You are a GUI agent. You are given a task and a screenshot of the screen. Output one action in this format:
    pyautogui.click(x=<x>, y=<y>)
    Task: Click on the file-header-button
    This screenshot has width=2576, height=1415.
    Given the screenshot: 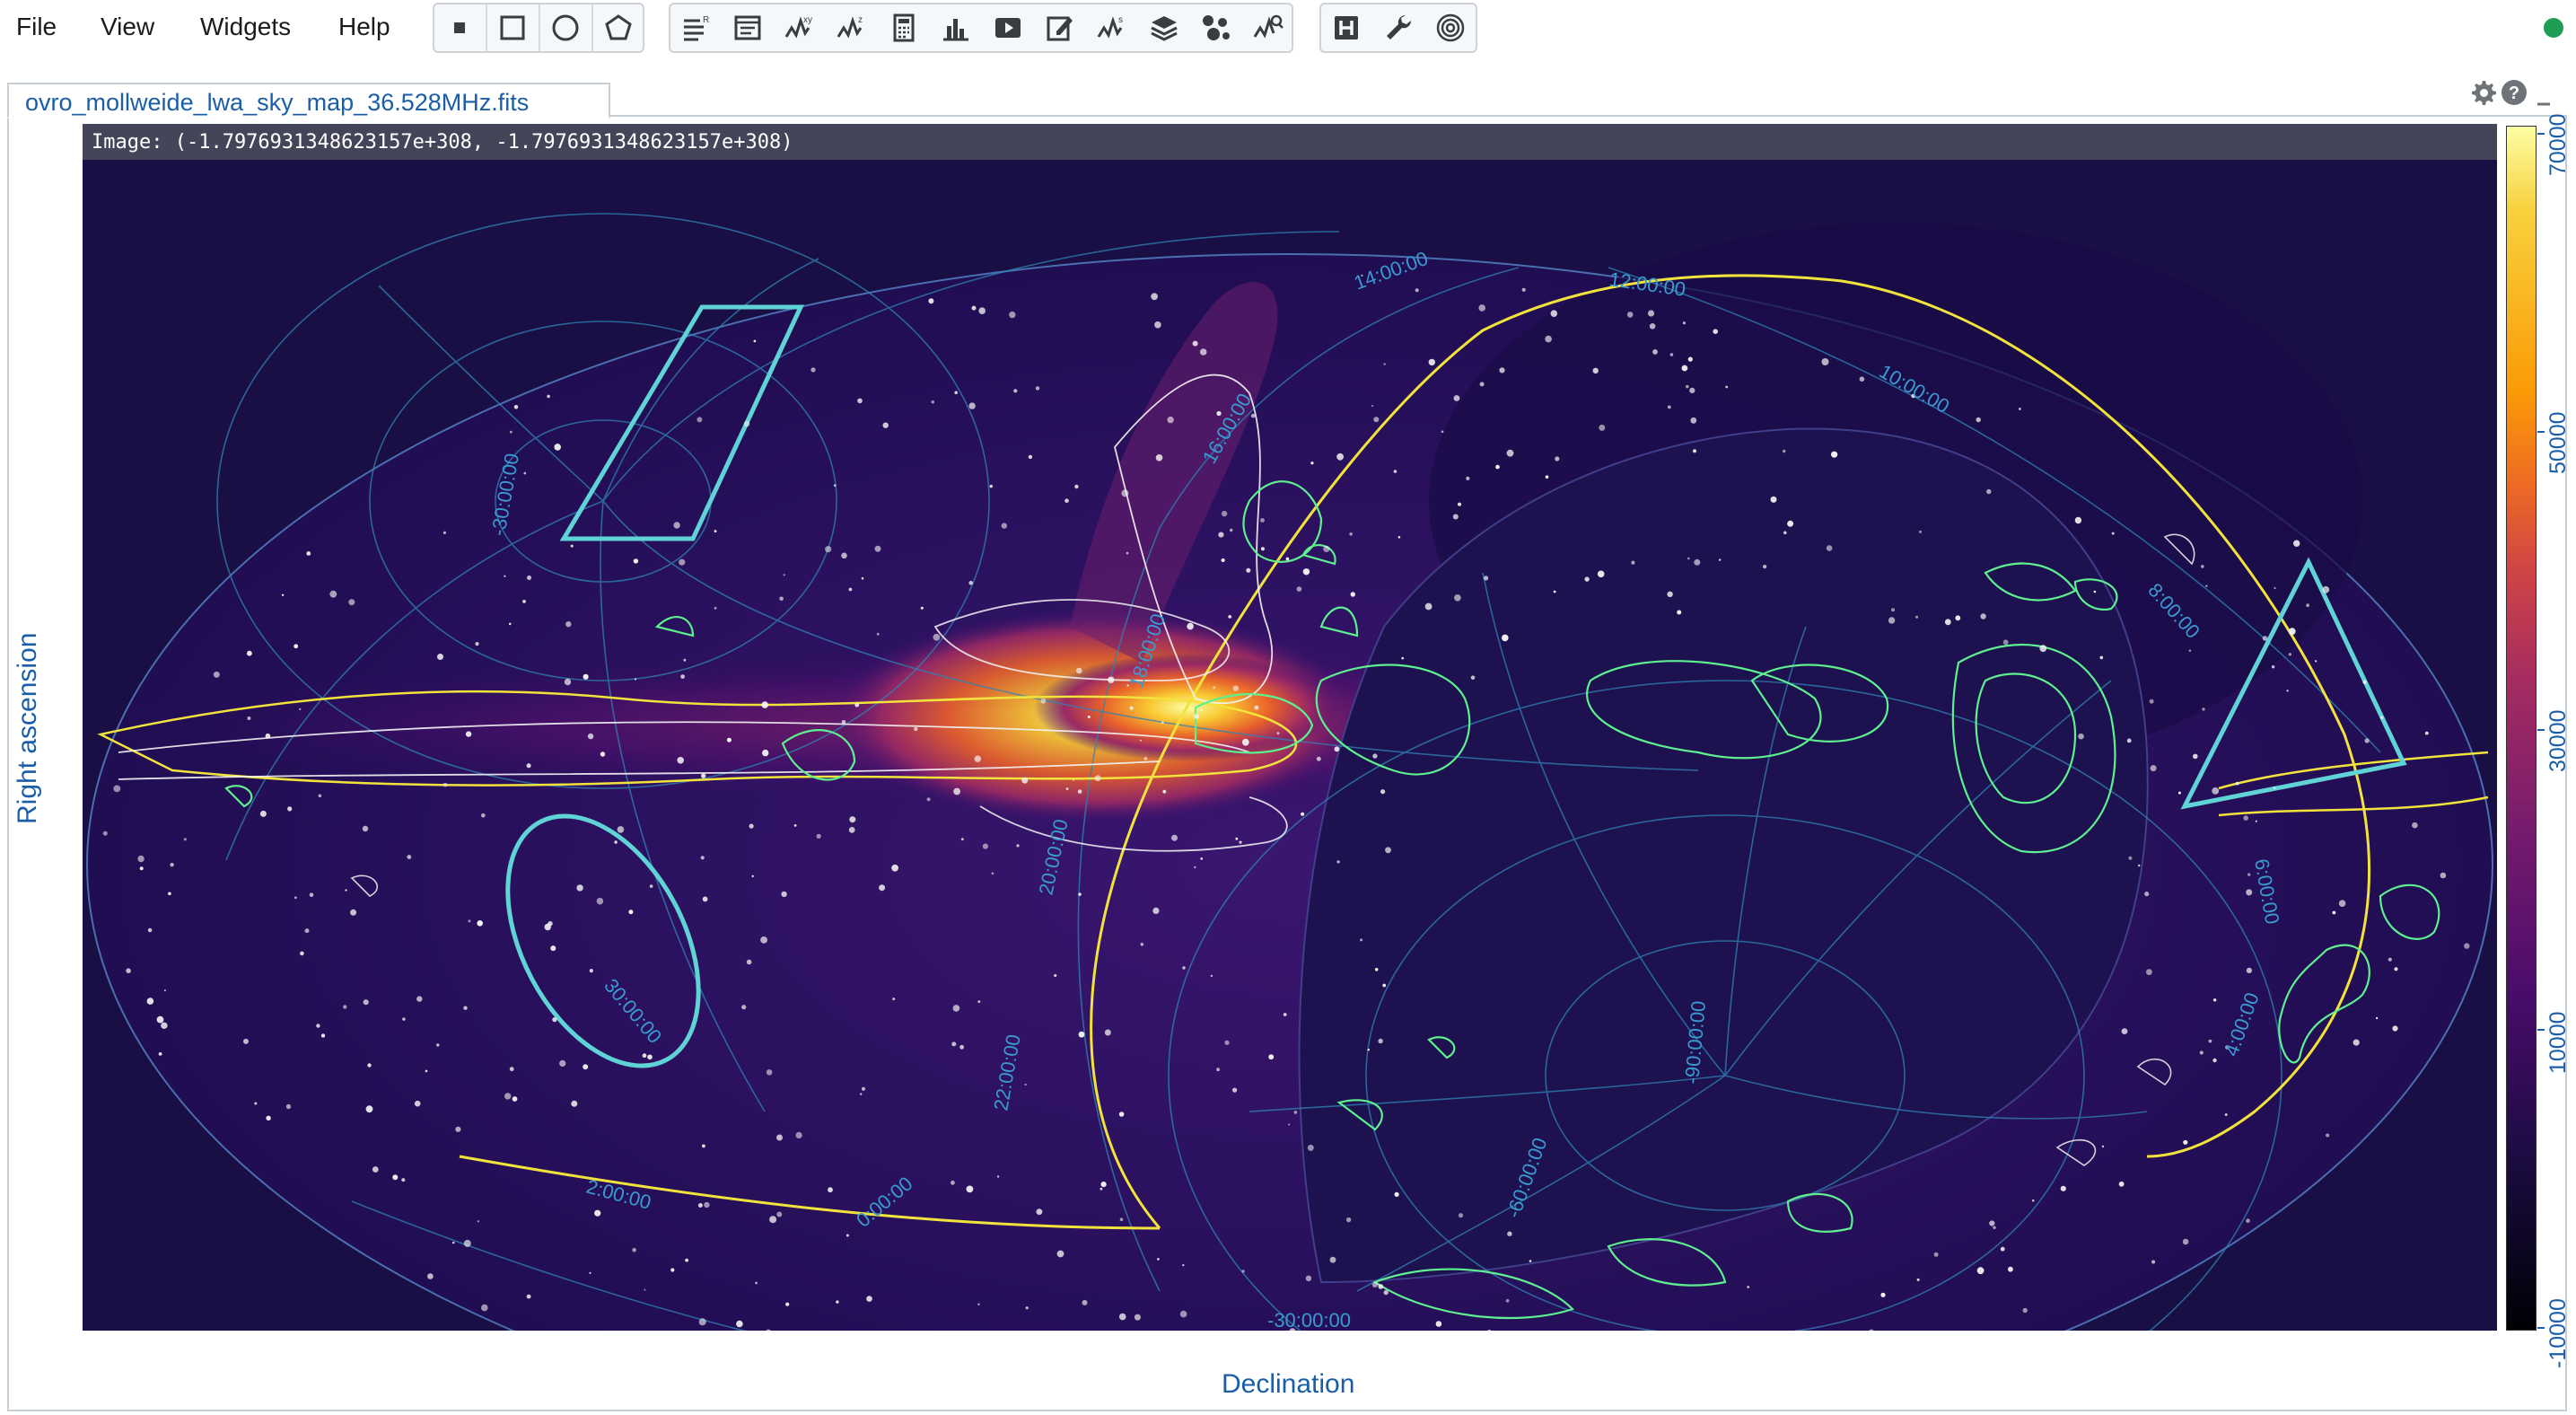 What is the action you would take?
    pyautogui.click(x=748, y=28)
    